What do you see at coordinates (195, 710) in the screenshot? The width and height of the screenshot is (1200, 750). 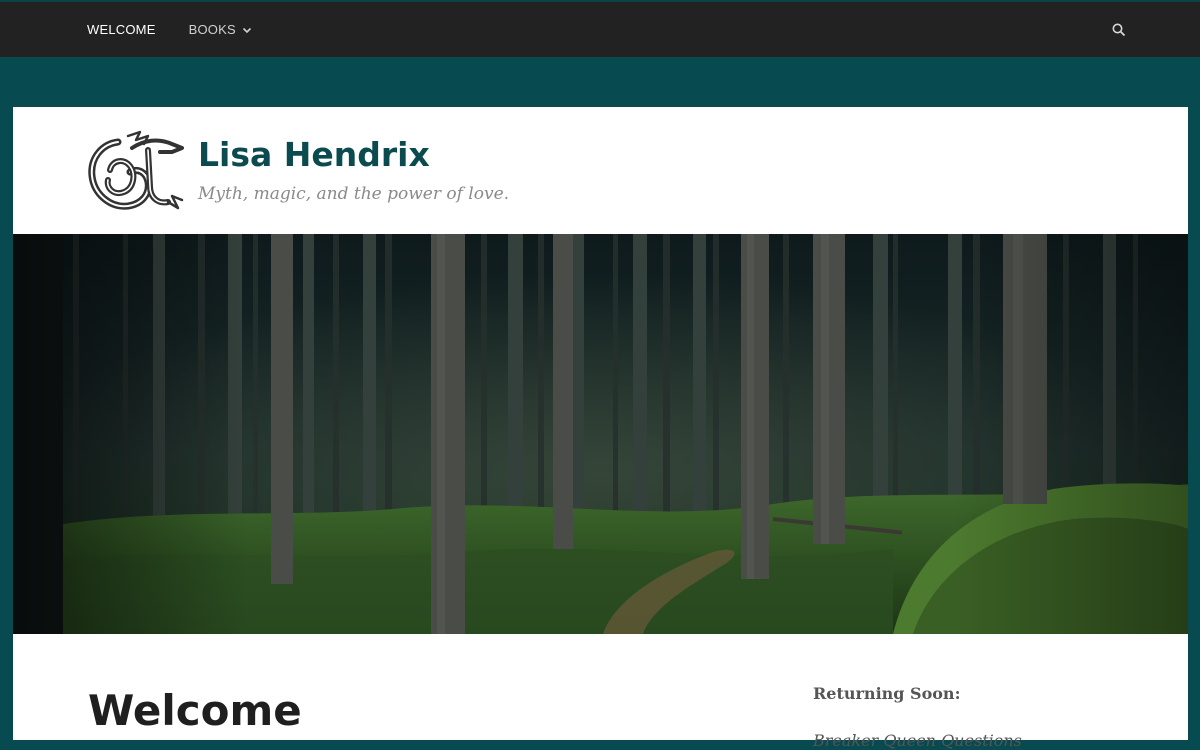 I see `page-title: Welcome` at bounding box center [195, 710].